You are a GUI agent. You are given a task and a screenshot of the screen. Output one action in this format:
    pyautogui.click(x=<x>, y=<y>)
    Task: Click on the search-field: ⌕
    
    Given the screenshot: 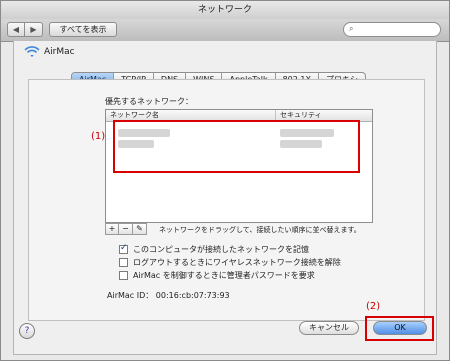 What is the action you would take?
    pyautogui.click(x=392, y=29)
    